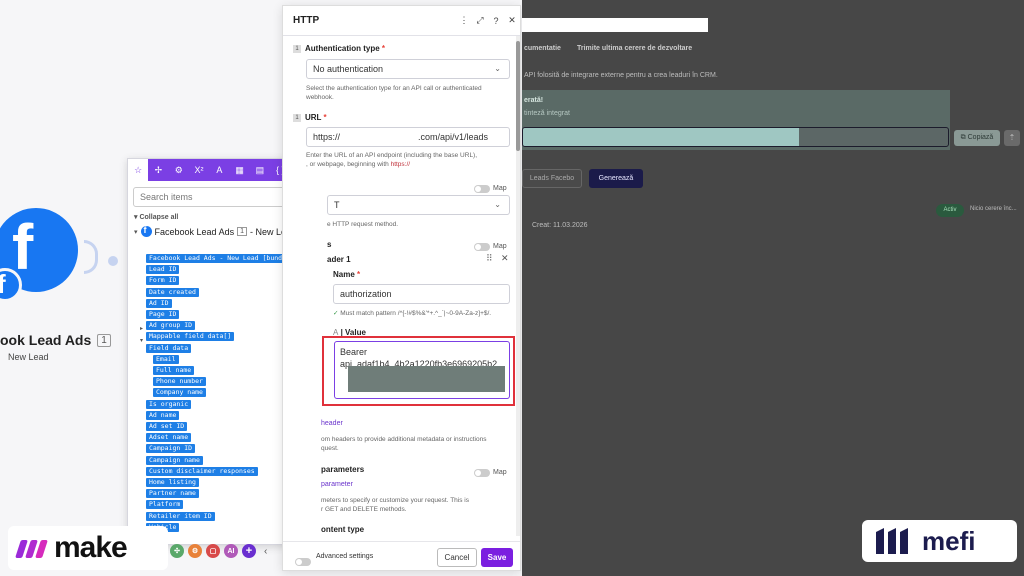 This screenshot has width=1024, height=576. I want to click on picker-item: Email, so click(166, 356).